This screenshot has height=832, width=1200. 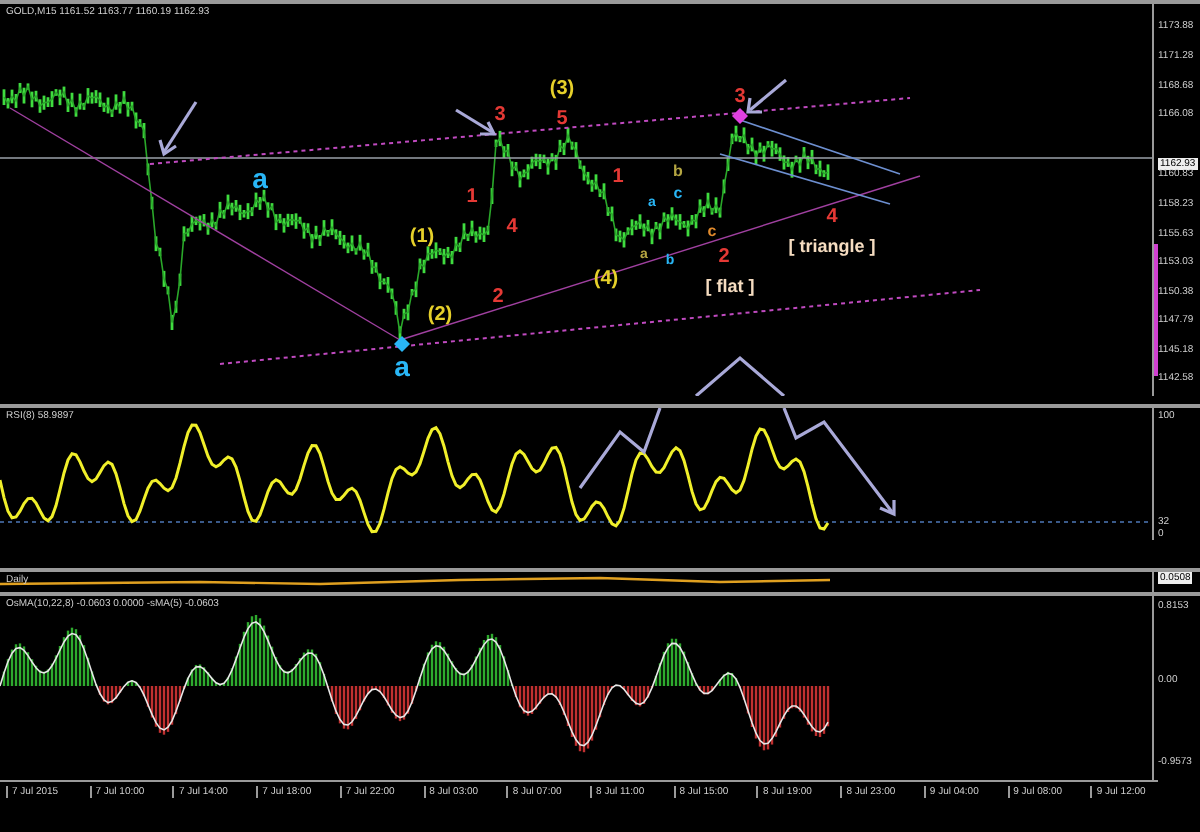 I want to click on wave-label: [ triangle ], so click(x=832, y=246).